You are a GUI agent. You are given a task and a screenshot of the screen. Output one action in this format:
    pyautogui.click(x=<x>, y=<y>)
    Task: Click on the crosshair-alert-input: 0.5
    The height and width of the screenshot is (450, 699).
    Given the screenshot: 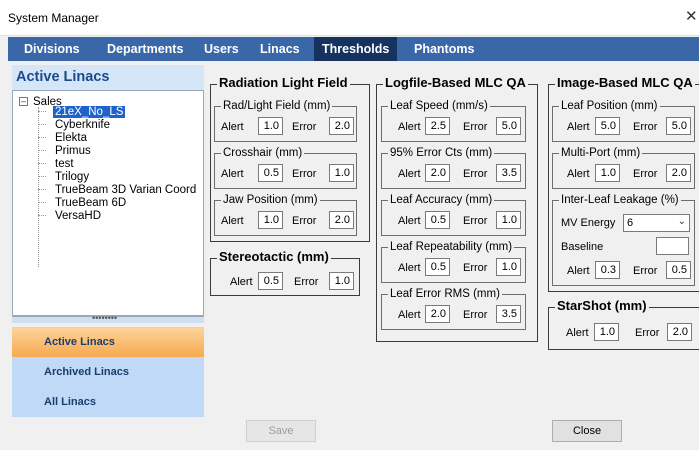 What is the action you would take?
    pyautogui.click(x=270, y=173)
    